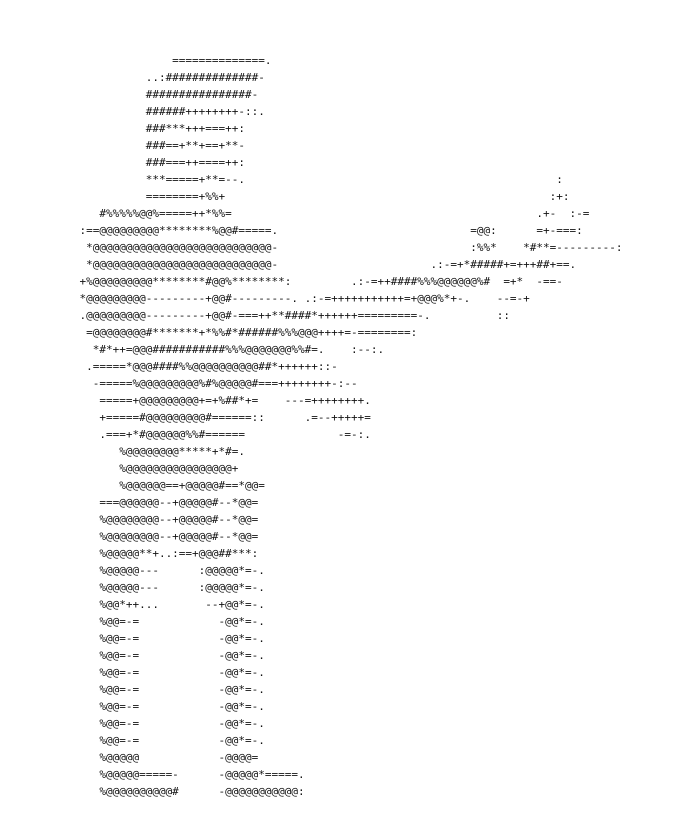  Describe the element at coordinates (179, 383) in the screenshot. I see `art-line: -=====%@@@@@@@@@%#%@@@@@#===++++++++-:--` at that location.